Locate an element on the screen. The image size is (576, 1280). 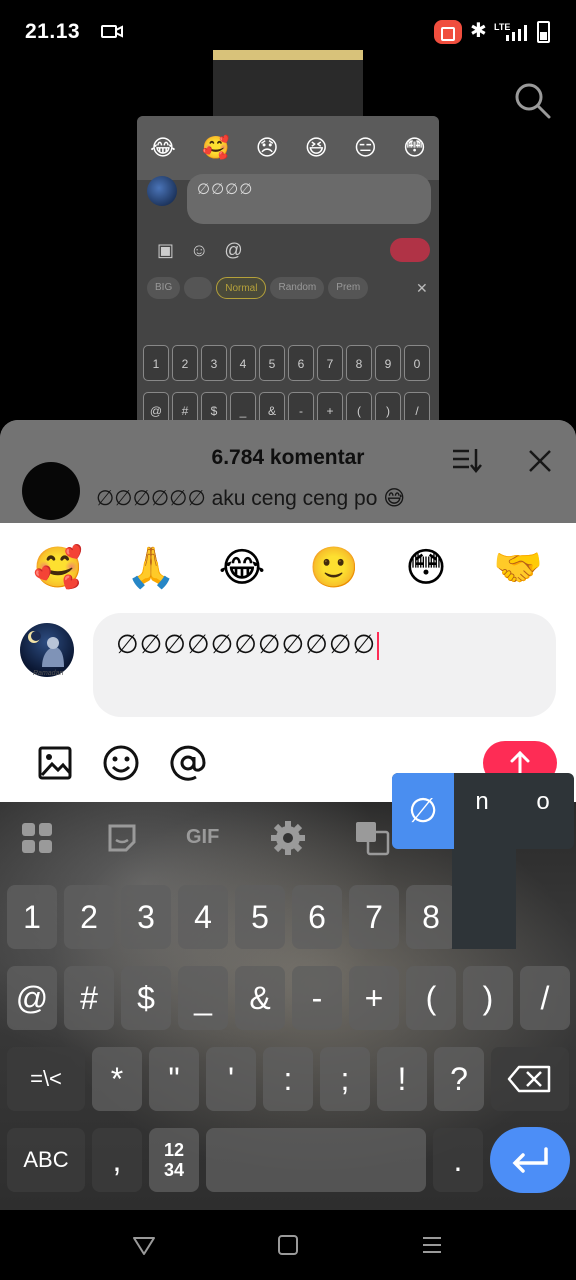
mini-smiley-icon: ☺ is located at coordinates (199, 250).